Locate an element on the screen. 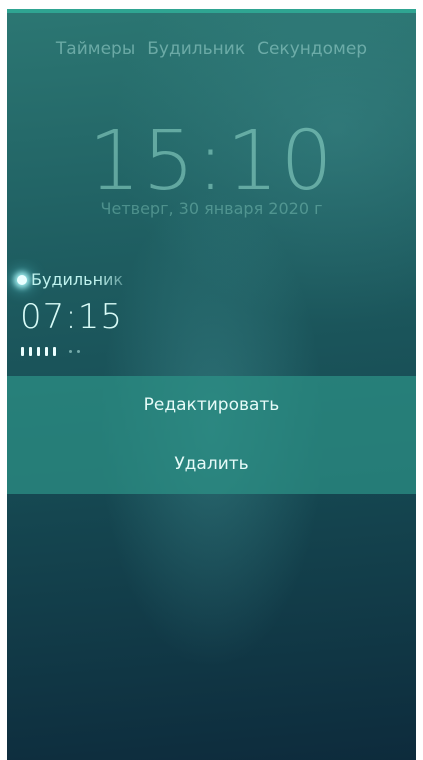 Image resolution: width=423 pixels, height=760 pixels. alarm-list-item: Будильник 07:15 is located at coordinates (72, 314).